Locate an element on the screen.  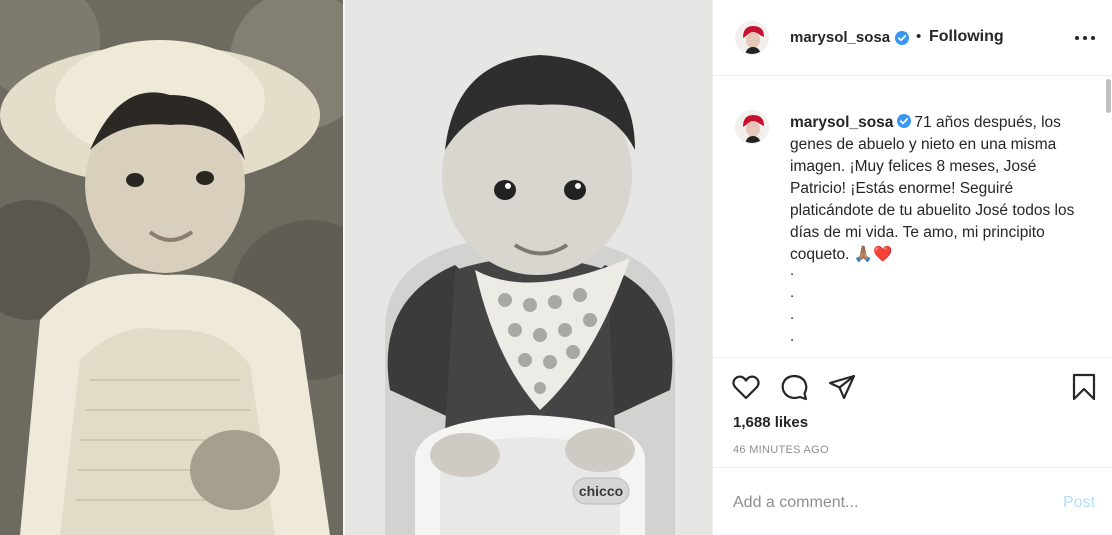
likes-count: 1,688 likes is located at coordinates (770, 422).